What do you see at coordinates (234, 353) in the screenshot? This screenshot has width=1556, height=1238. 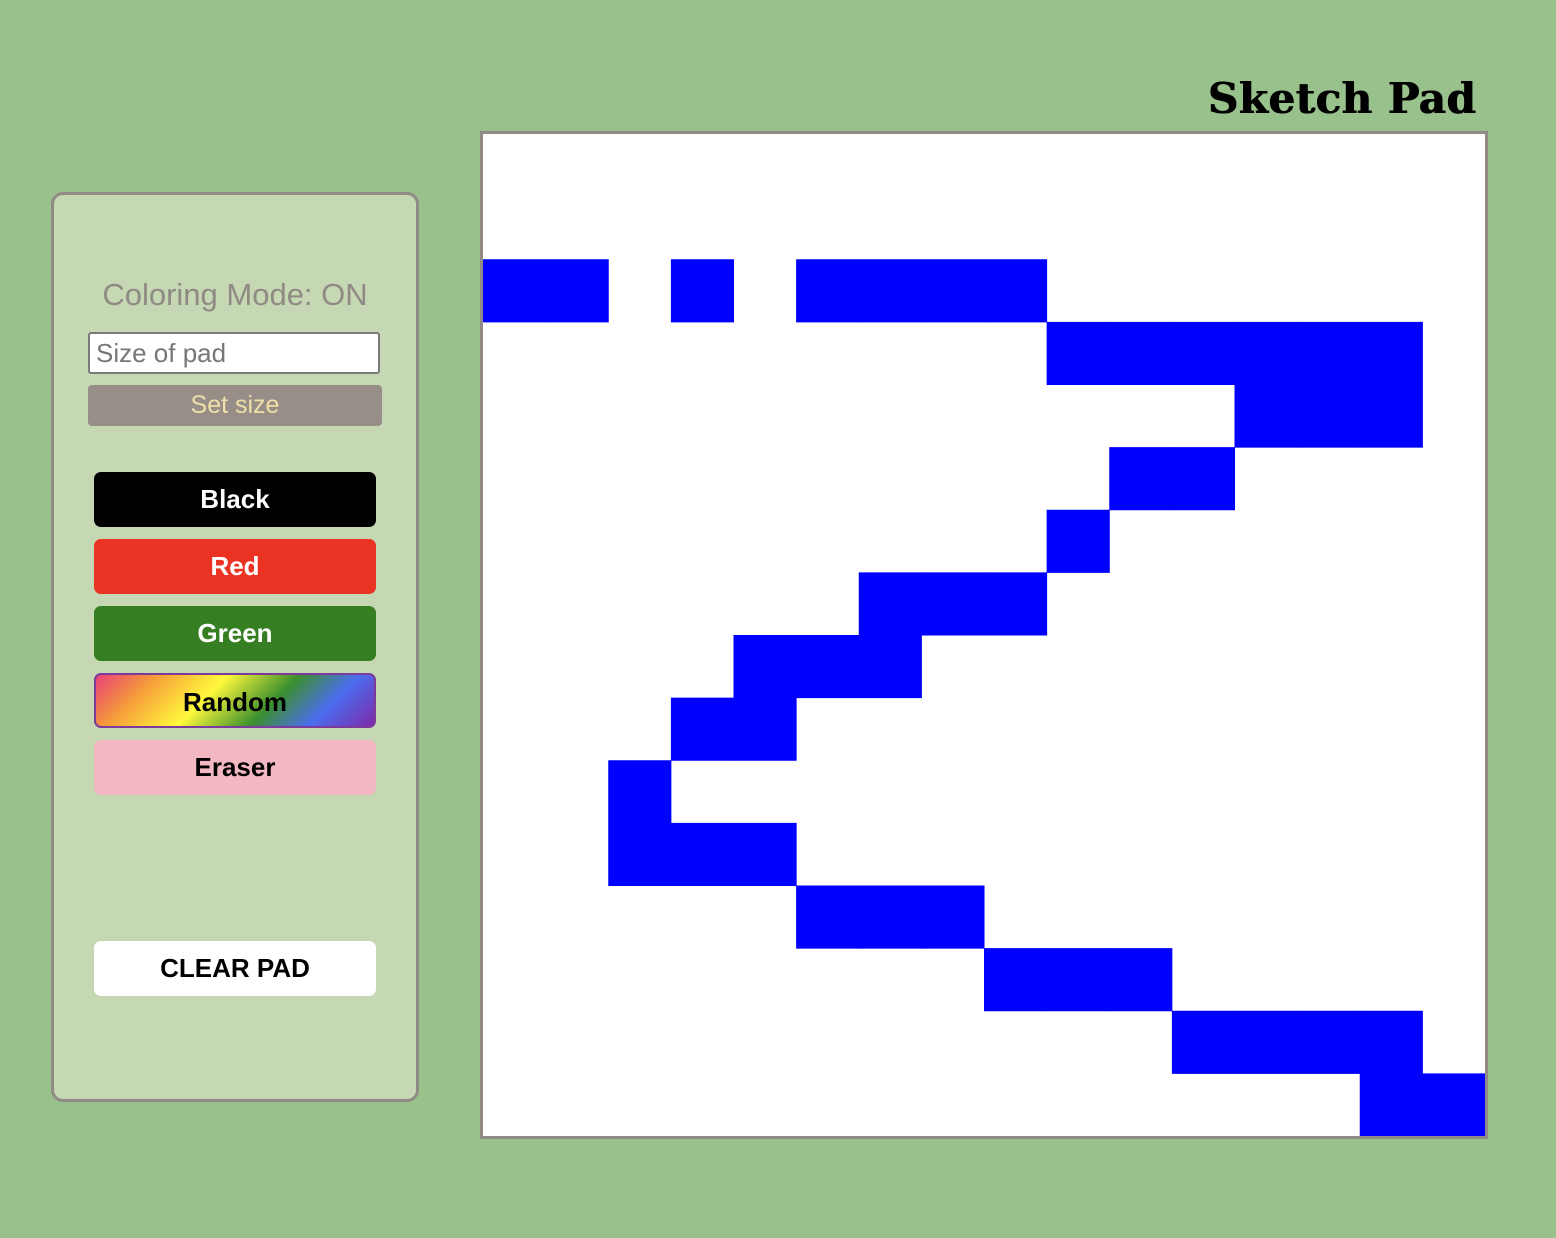 I see `pad-size-input` at bounding box center [234, 353].